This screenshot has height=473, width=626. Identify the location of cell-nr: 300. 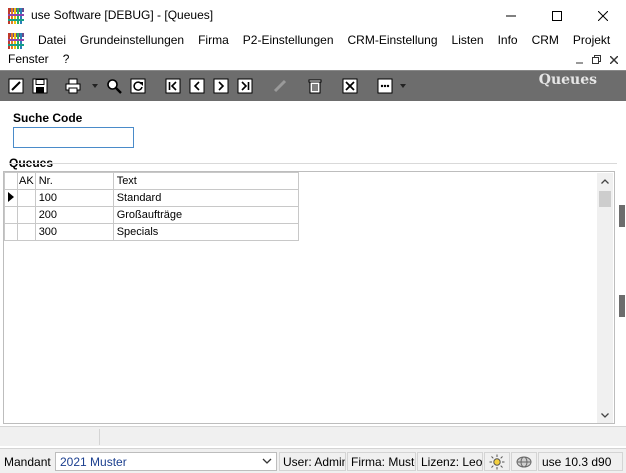
(74, 232).